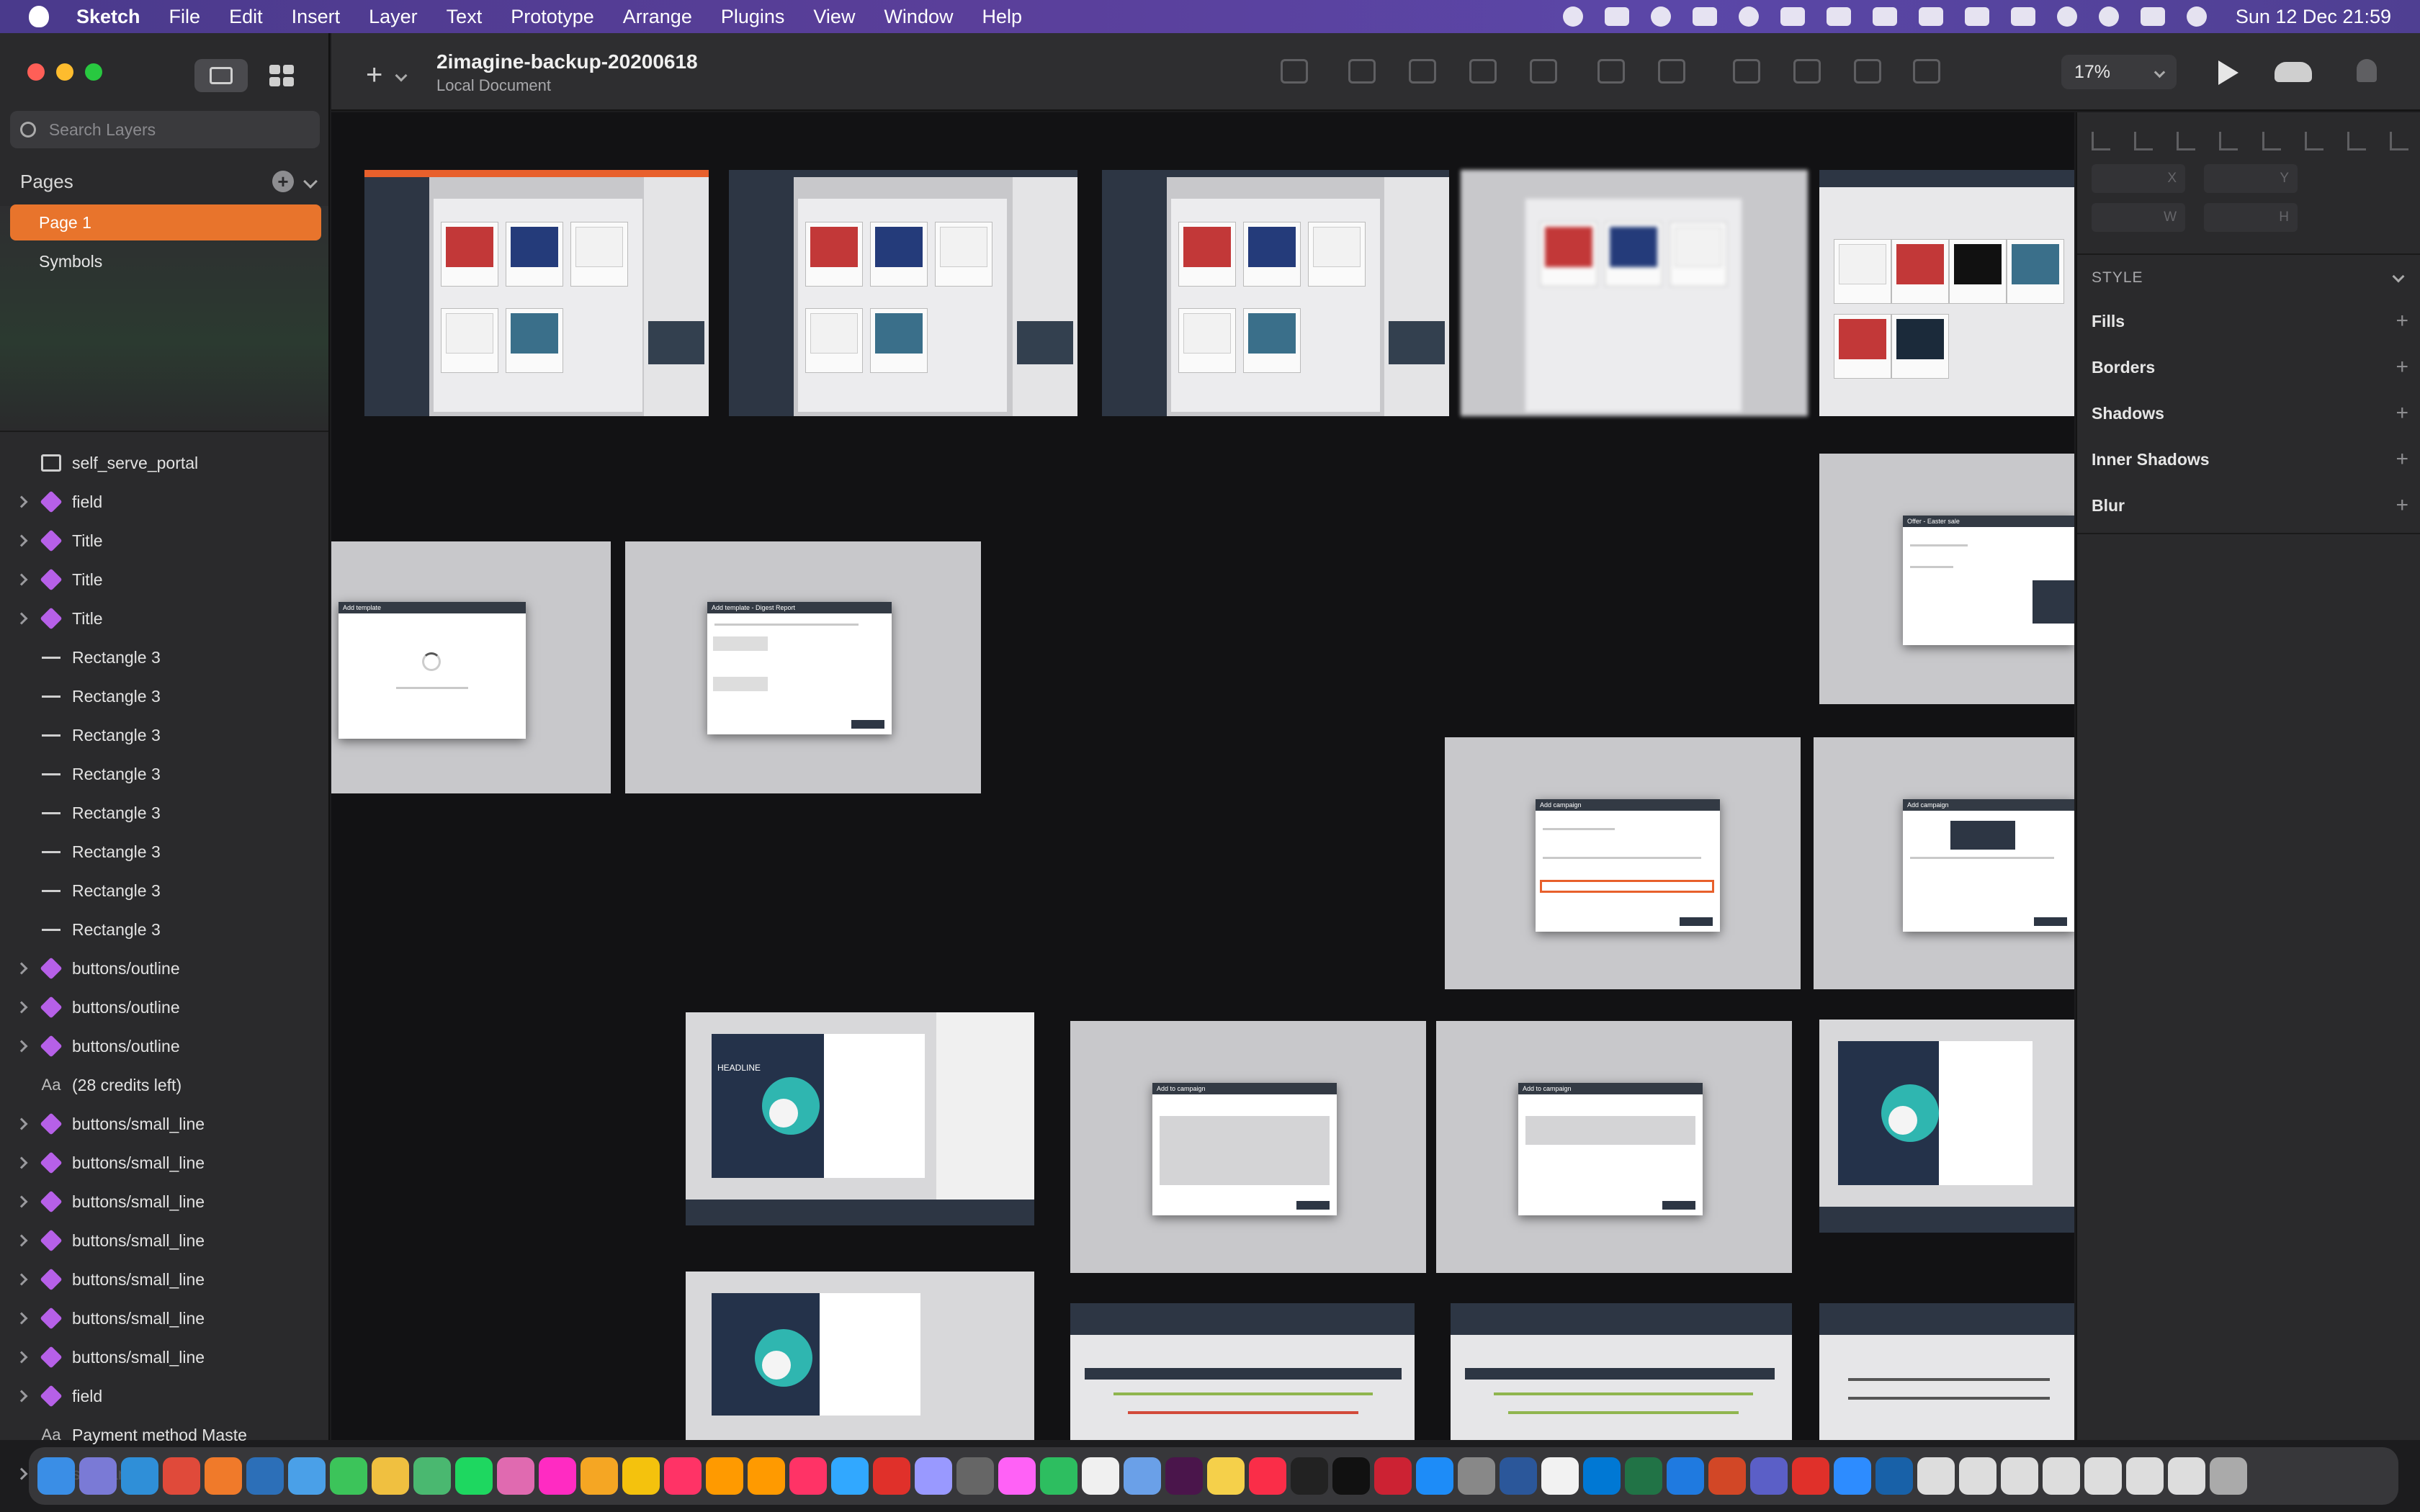 The width and height of the screenshot is (2420, 1512). Describe the element at coordinates (56, 1476) in the screenshot. I see `finder-icon` at that location.